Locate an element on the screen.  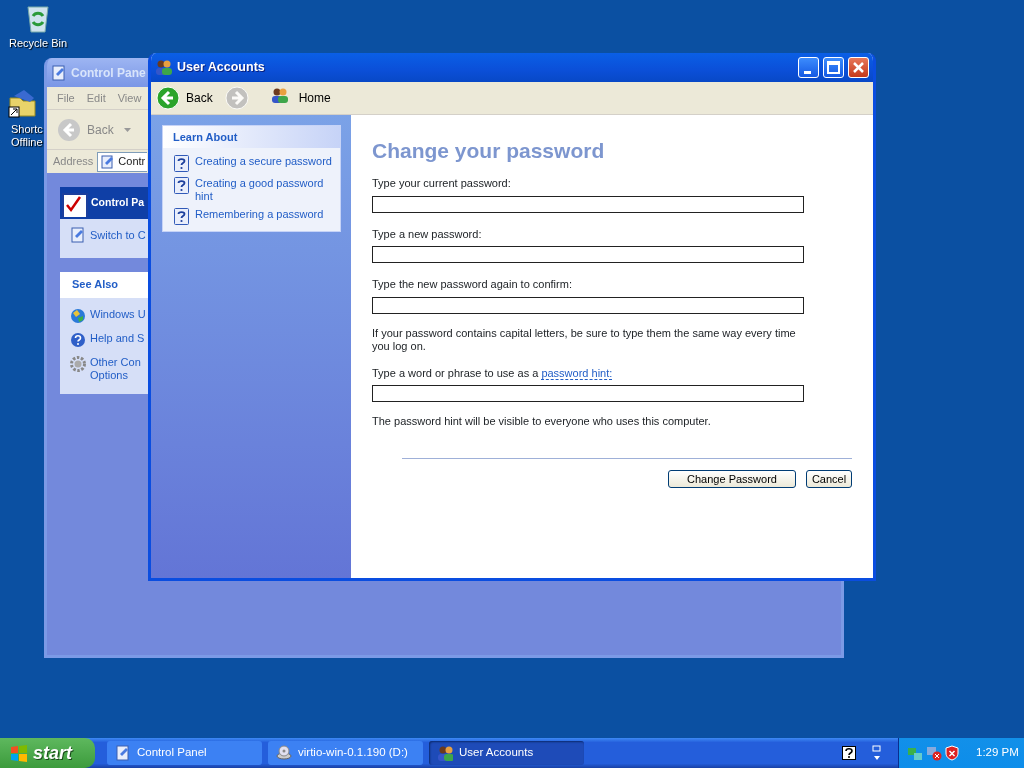
dropdown-caret-icon is located at coordinates (127, 129).